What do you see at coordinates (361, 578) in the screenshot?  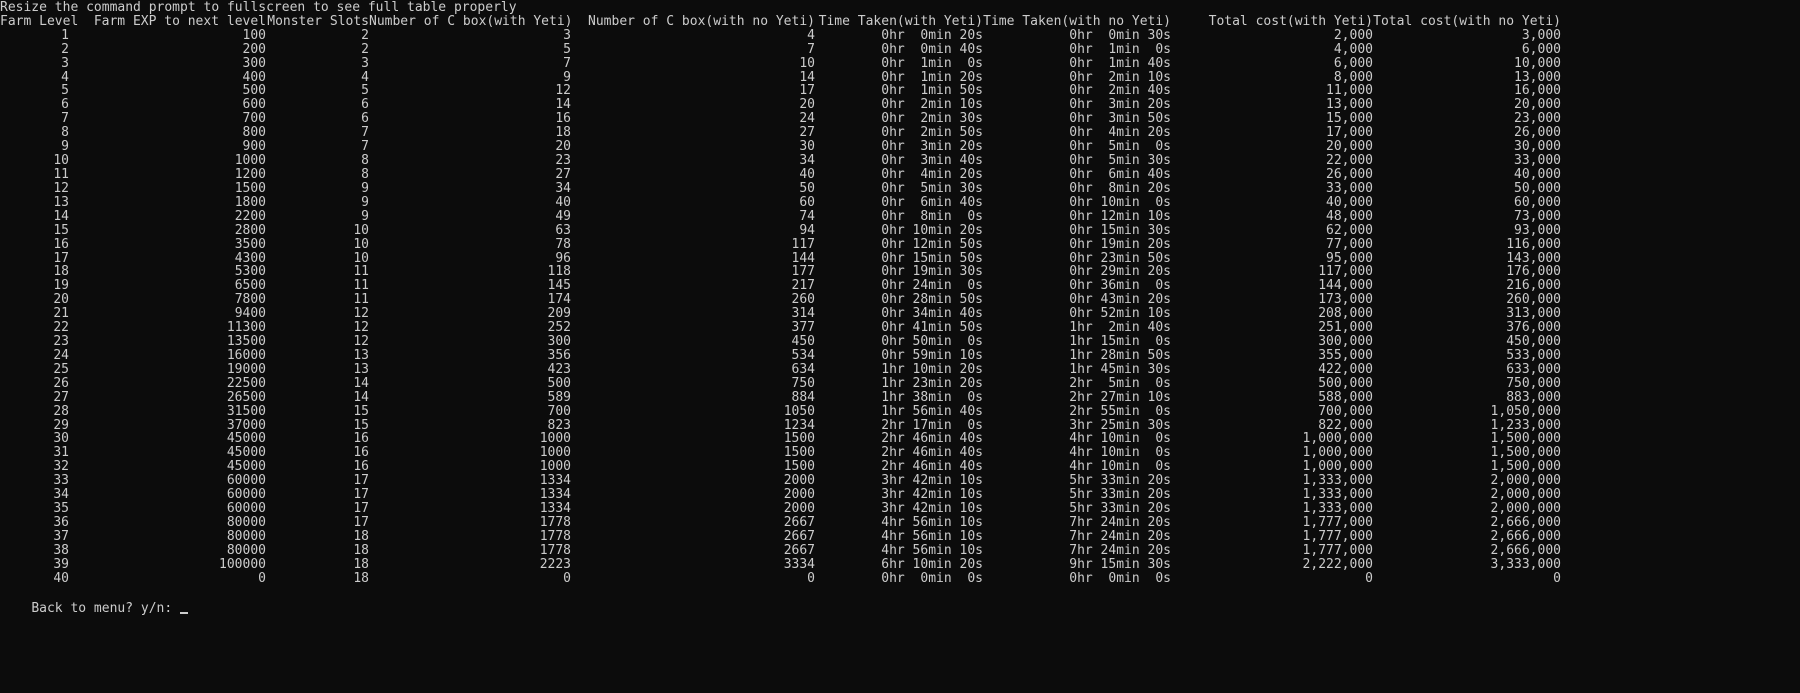 I see `cell-monster-slots: 18` at bounding box center [361, 578].